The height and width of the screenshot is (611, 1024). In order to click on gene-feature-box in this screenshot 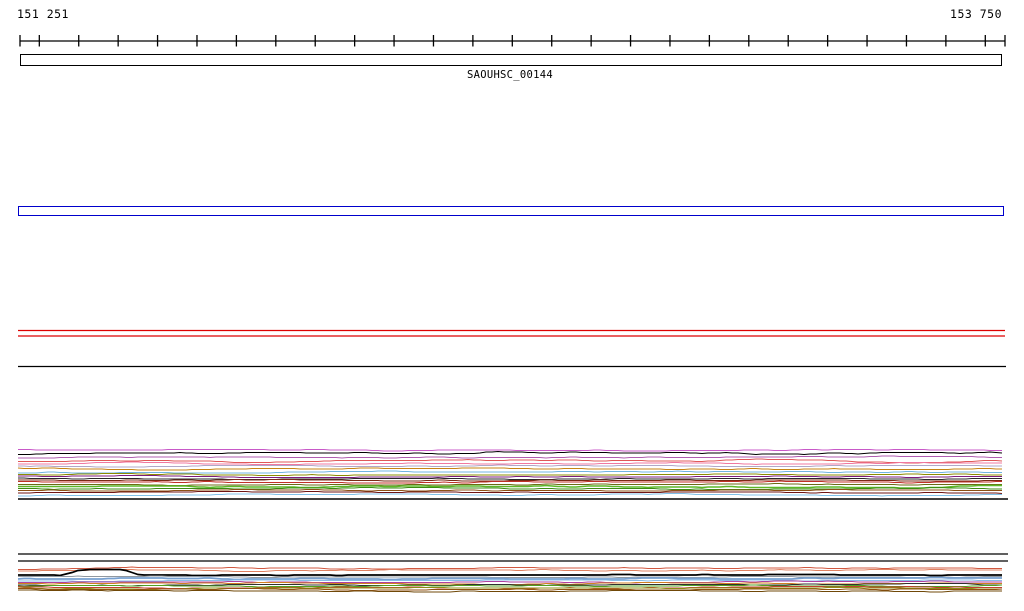, I will do `click(511, 60)`.